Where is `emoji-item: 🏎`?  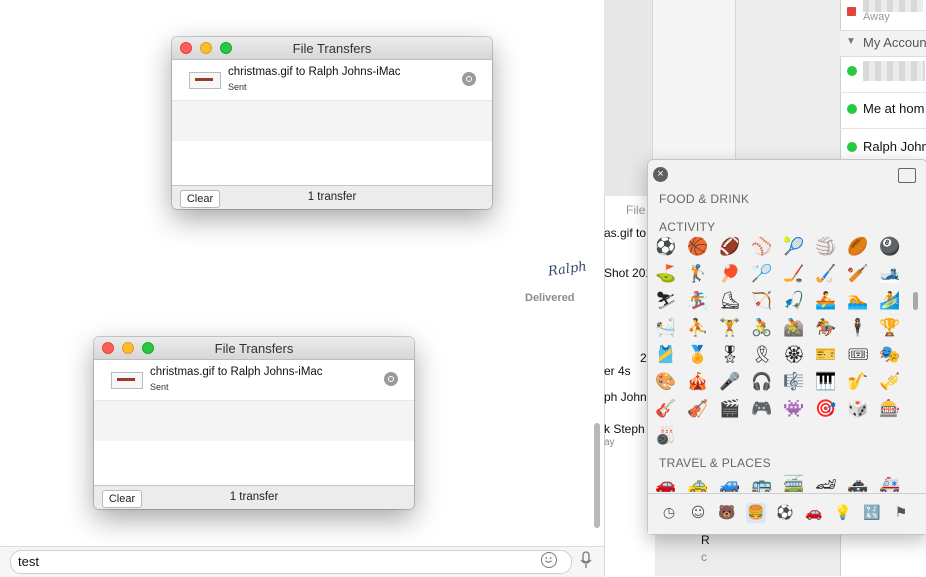 emoji-item: 🏎 is located at coordinates (826, 483).